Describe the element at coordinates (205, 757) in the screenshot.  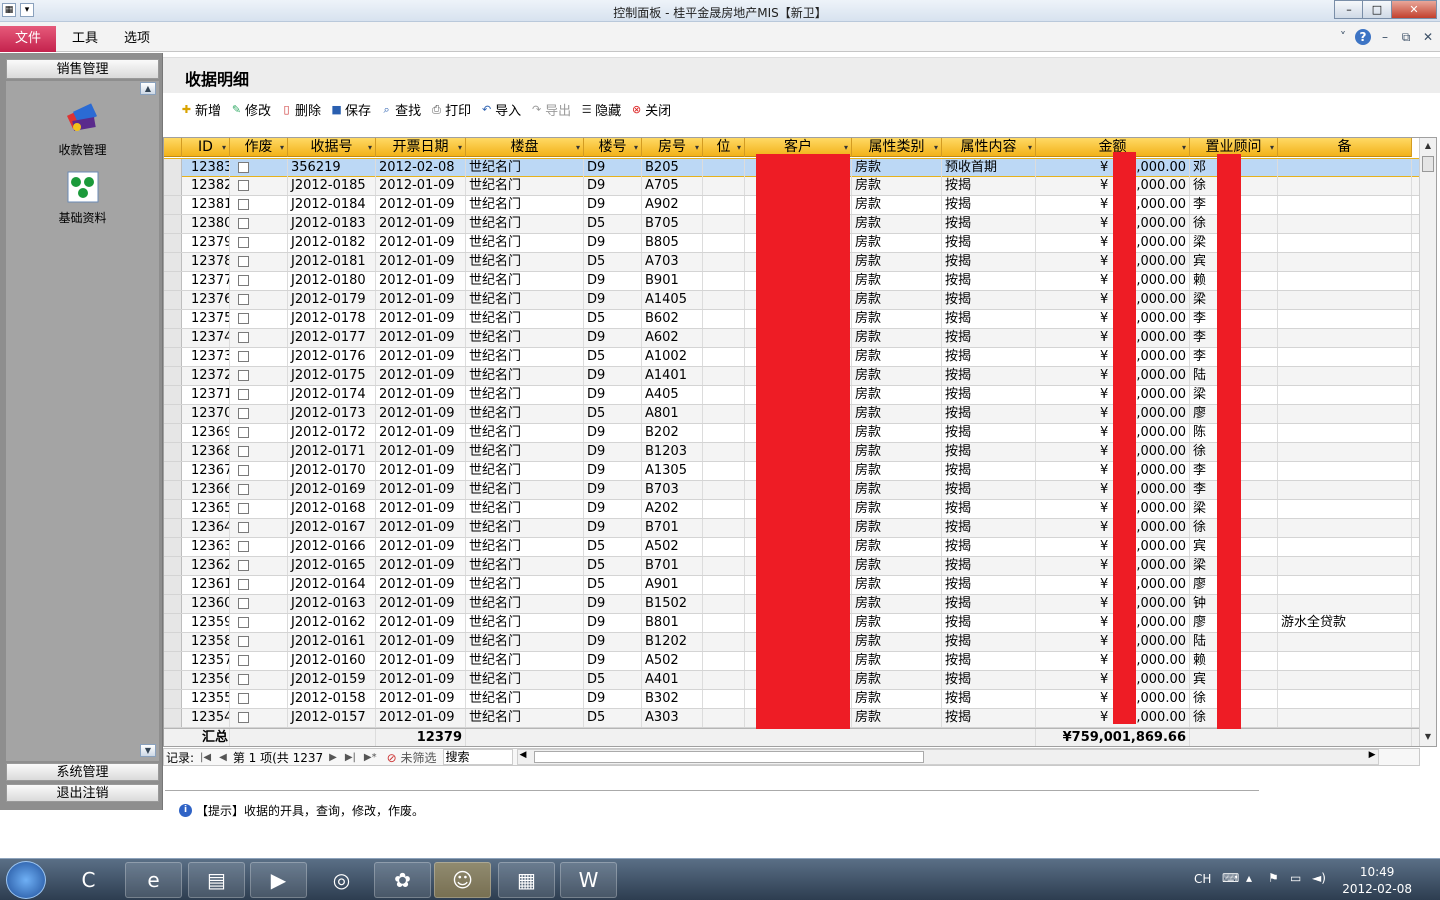
I see `first-record-icon: |◀` at that location.